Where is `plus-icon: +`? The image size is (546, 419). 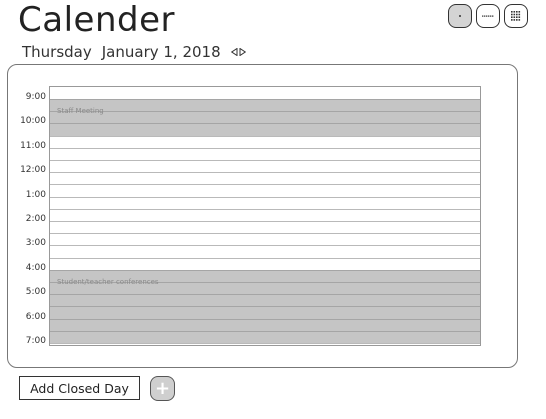
plus-icon: + is located at coordinates (162, 388).